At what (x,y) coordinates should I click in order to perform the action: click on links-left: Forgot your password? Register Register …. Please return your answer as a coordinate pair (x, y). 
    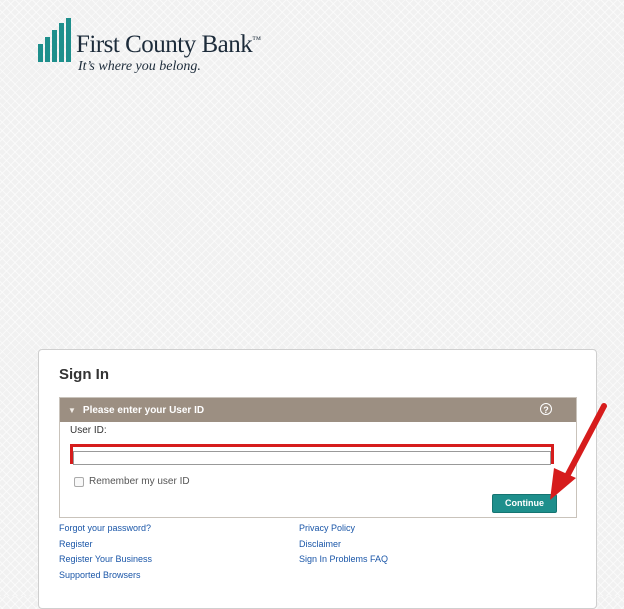
    Looking at the image, I should click on (105, 552).